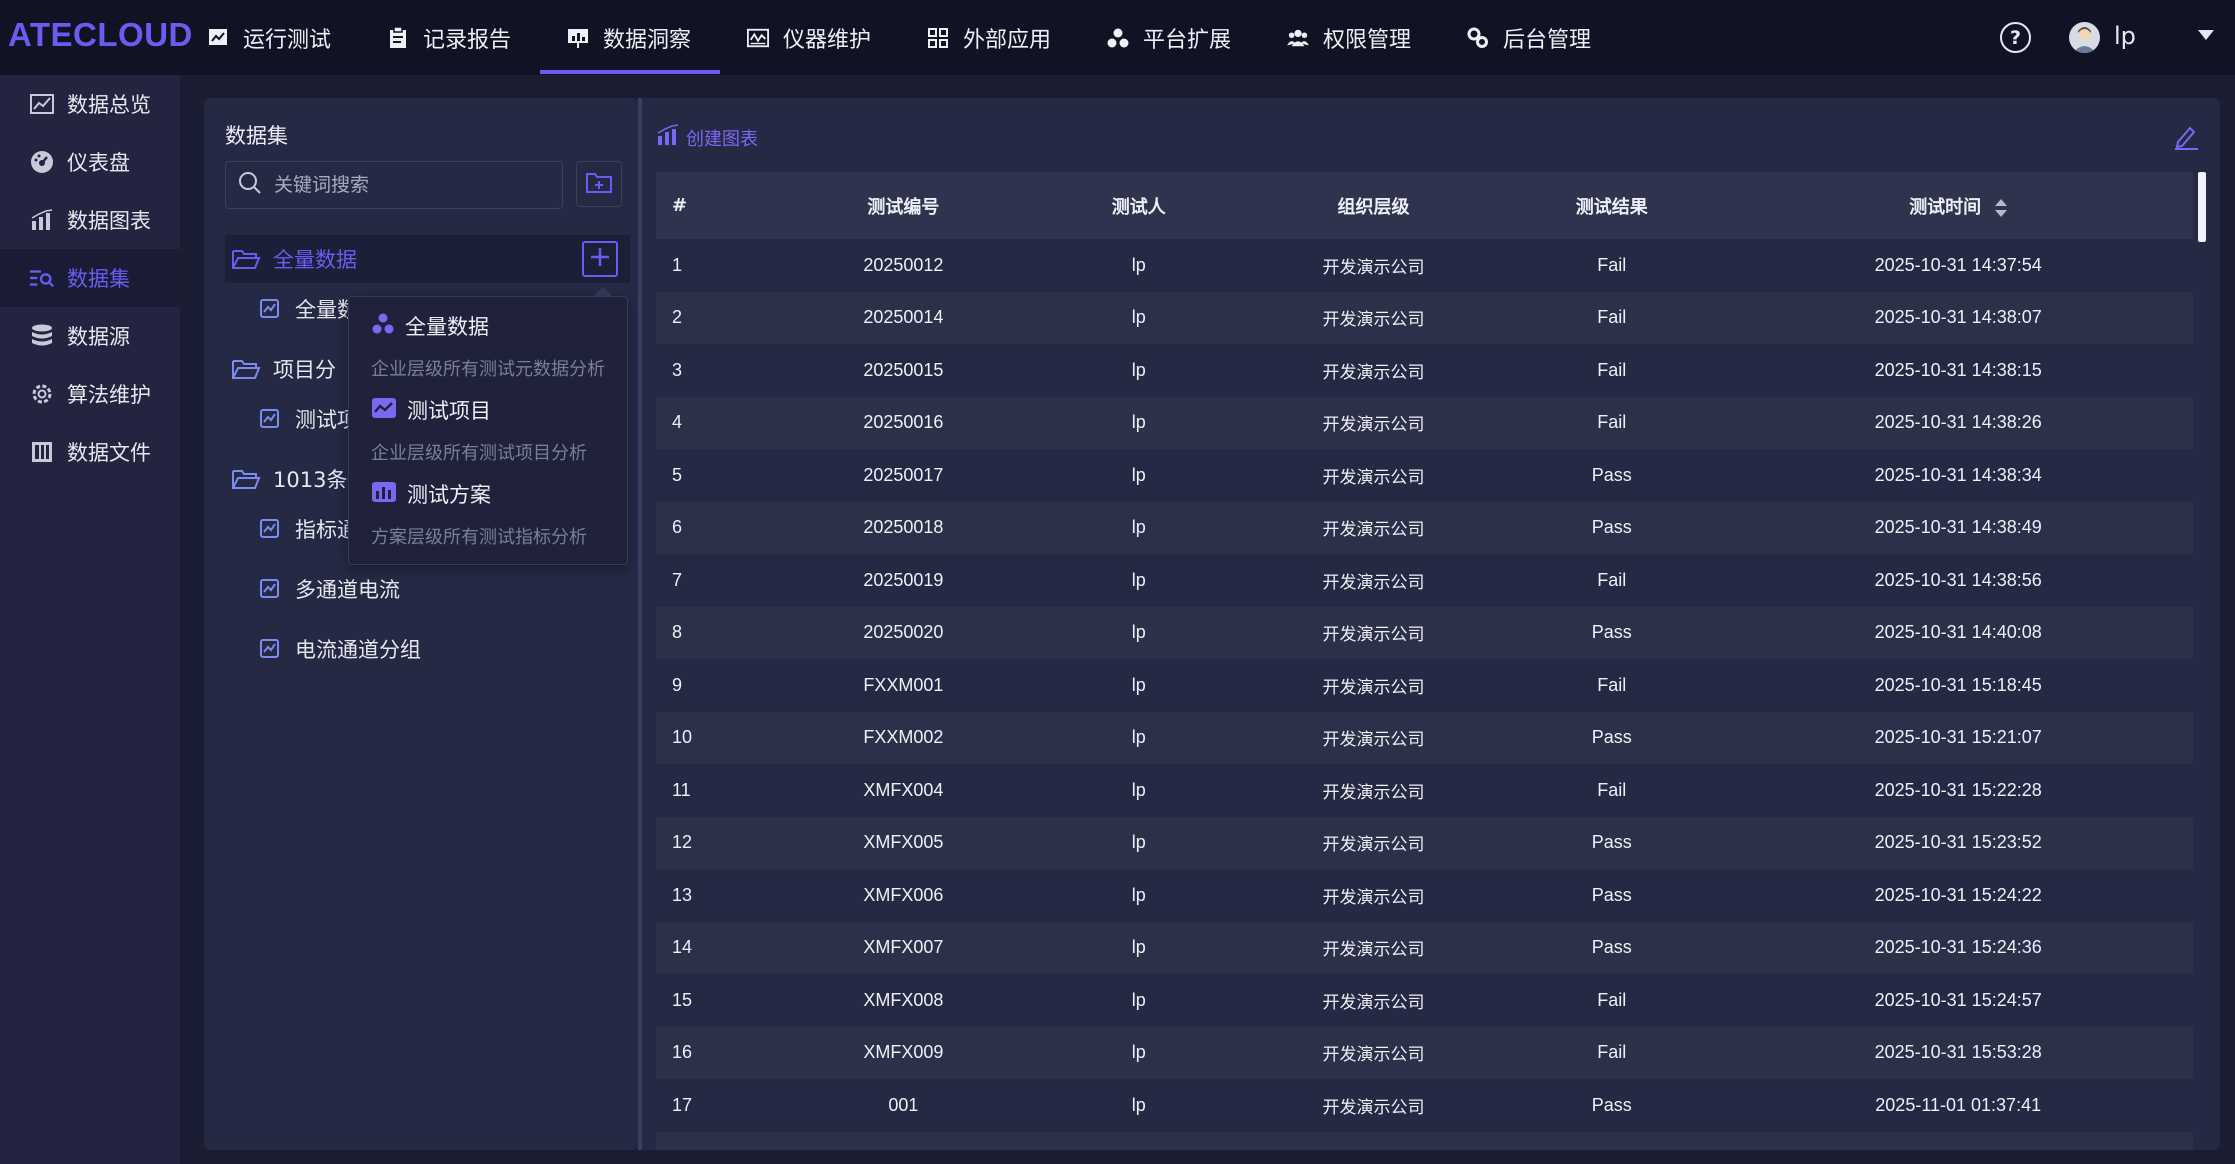  I want to click on folder-add-icon, so click(599, 184).